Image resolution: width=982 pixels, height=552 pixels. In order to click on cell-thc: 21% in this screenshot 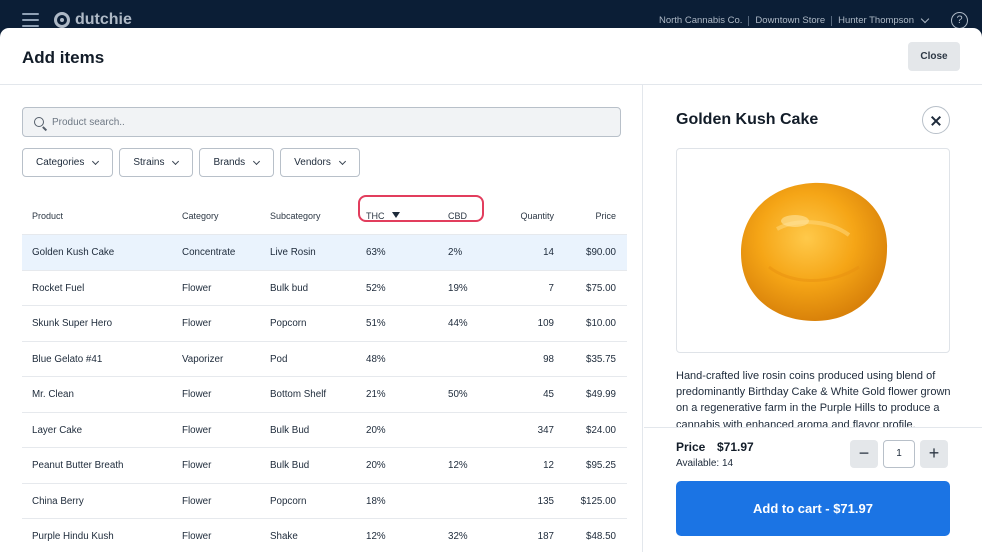, I will do `click(376, 394)`.